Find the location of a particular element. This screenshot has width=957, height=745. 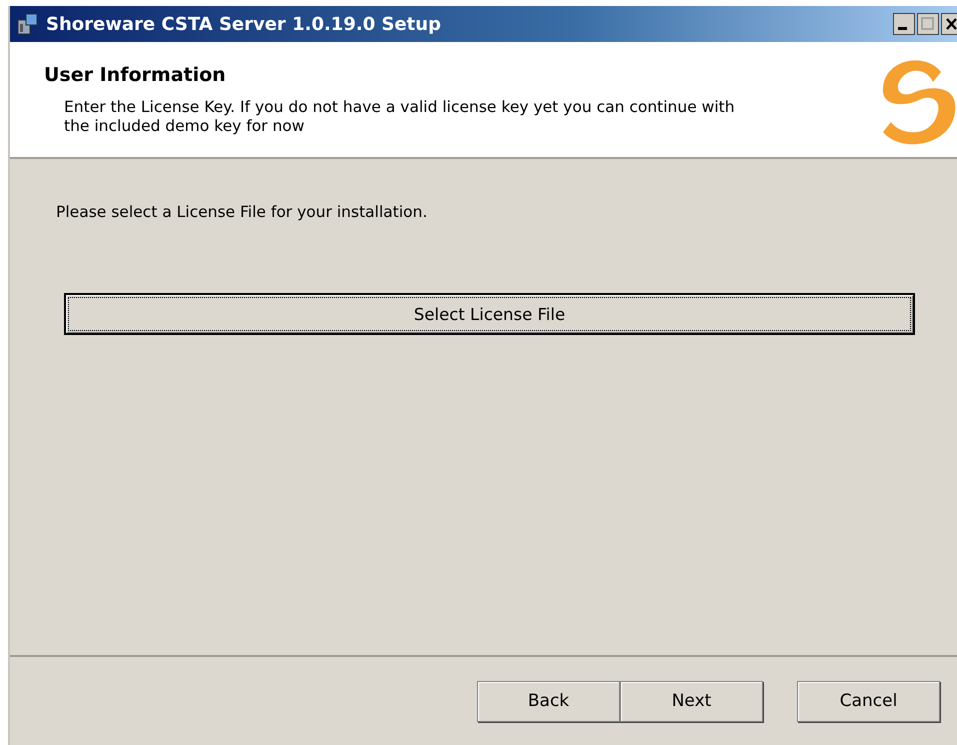

minimize-icon is located at coordinates (904, 24).